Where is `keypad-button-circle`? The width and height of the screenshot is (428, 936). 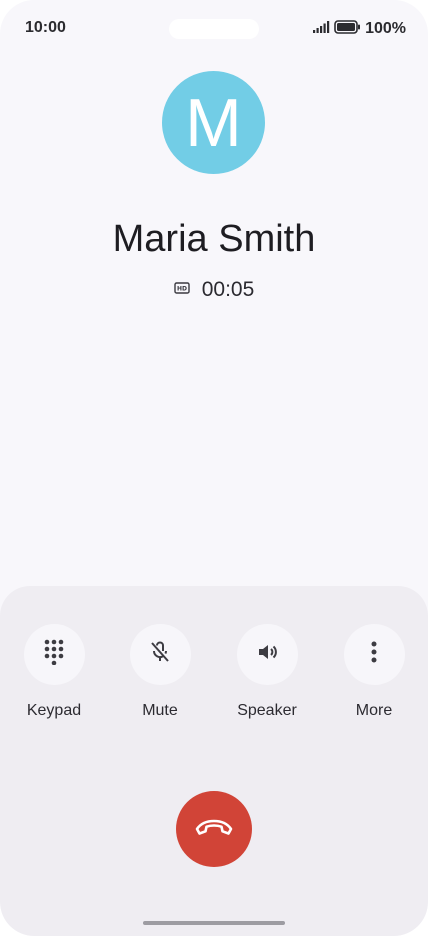
keypad-button-circle is located at coordinates (54, 654).